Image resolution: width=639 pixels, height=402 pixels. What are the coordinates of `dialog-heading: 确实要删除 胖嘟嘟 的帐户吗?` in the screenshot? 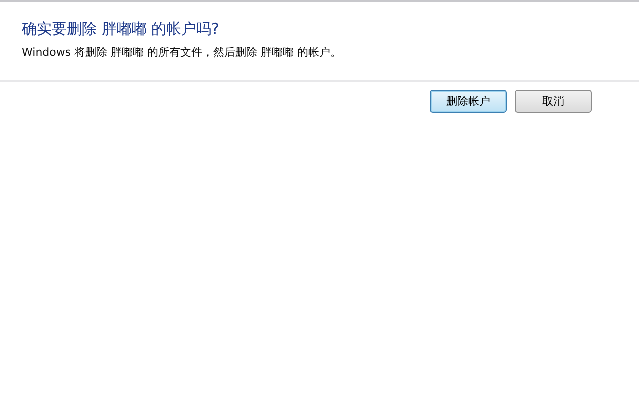 It's located at (121, 29).